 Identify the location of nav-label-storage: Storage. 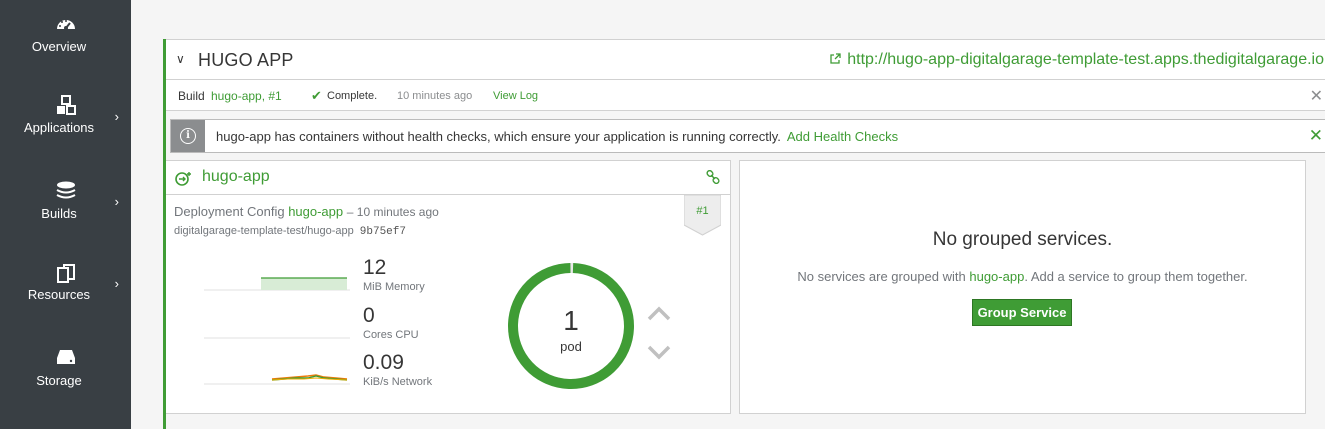
(59, 380).